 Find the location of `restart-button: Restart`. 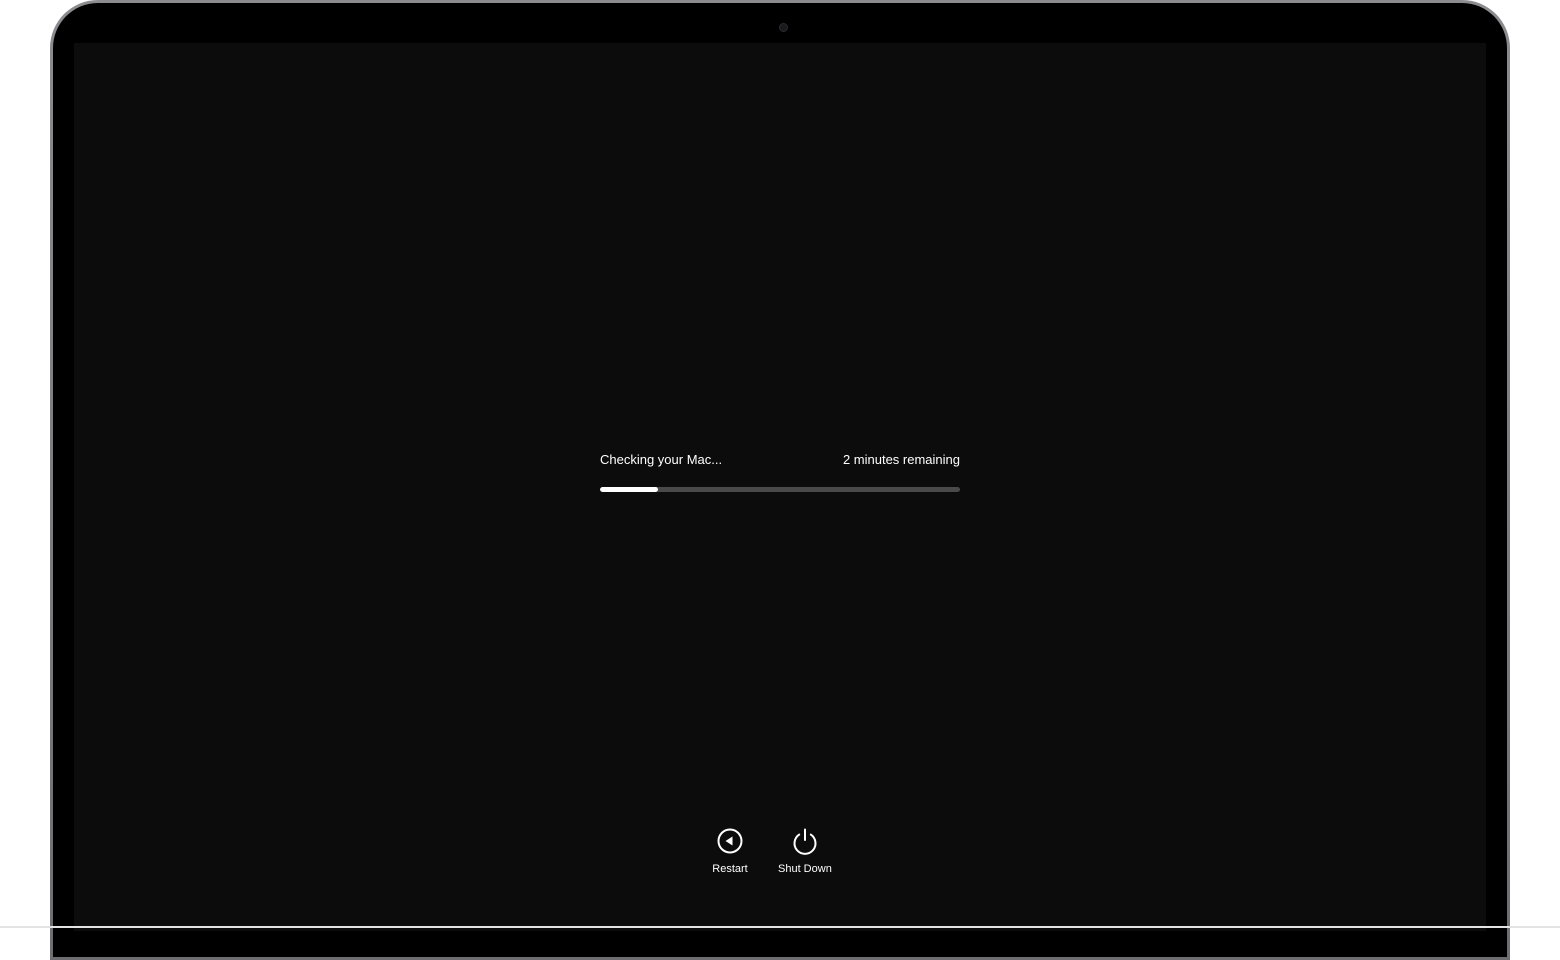

restart-button: Restart is located at coordinates (730, 851).